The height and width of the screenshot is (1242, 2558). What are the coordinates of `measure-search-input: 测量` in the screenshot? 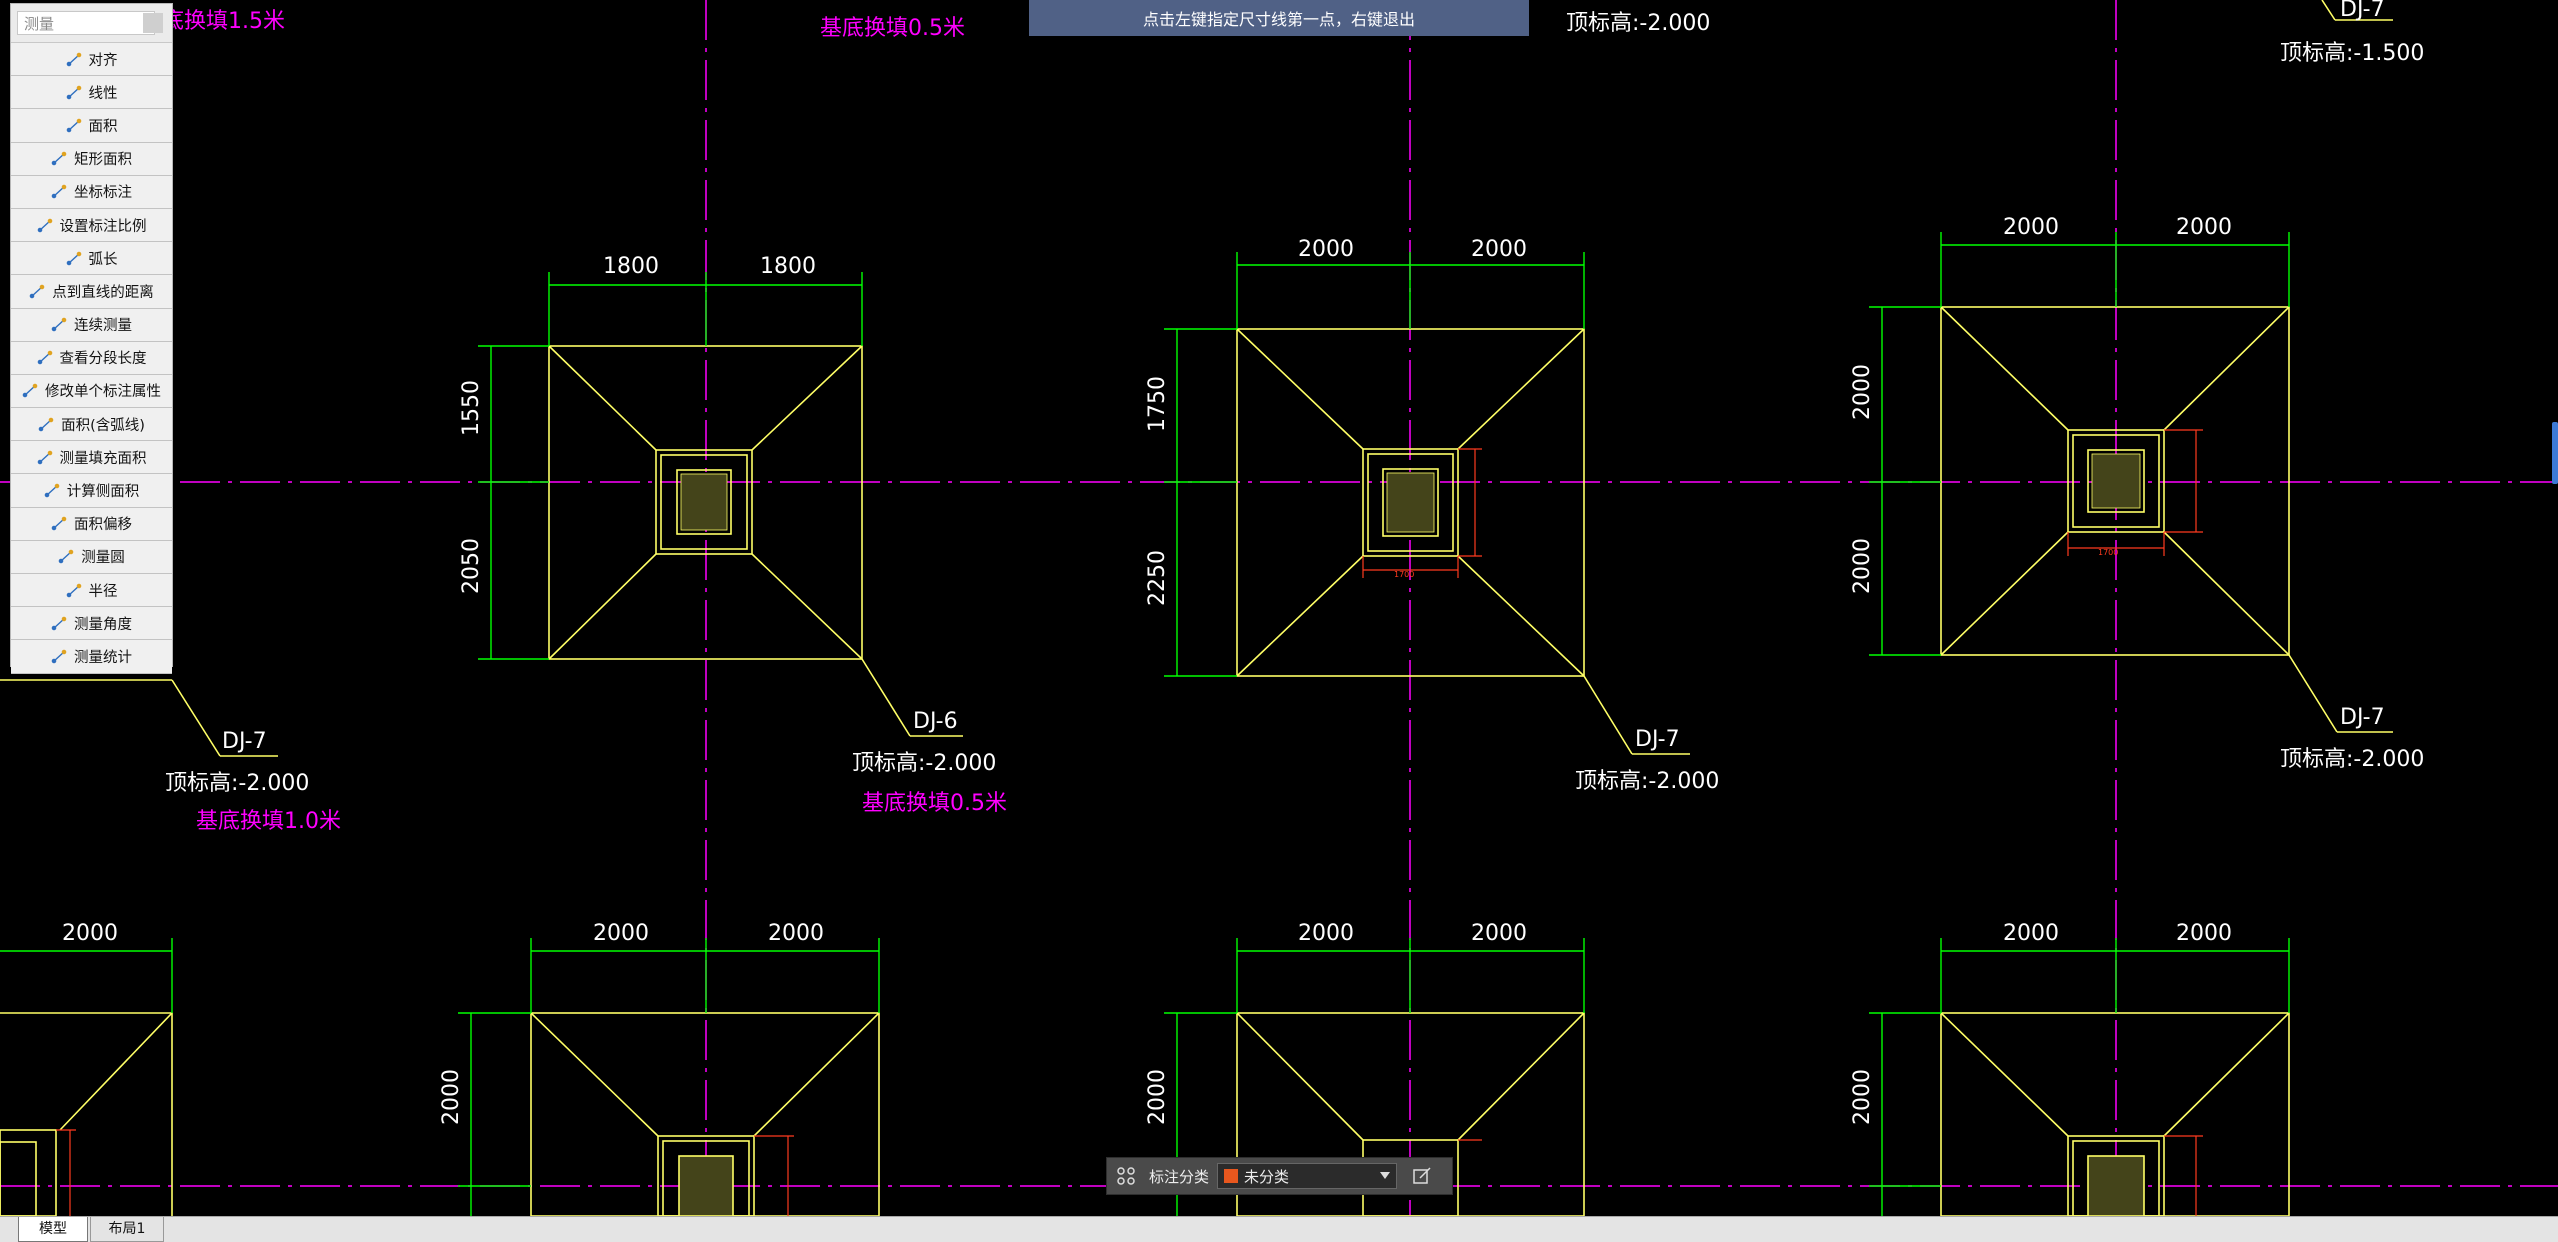 It's located at (86, 23).